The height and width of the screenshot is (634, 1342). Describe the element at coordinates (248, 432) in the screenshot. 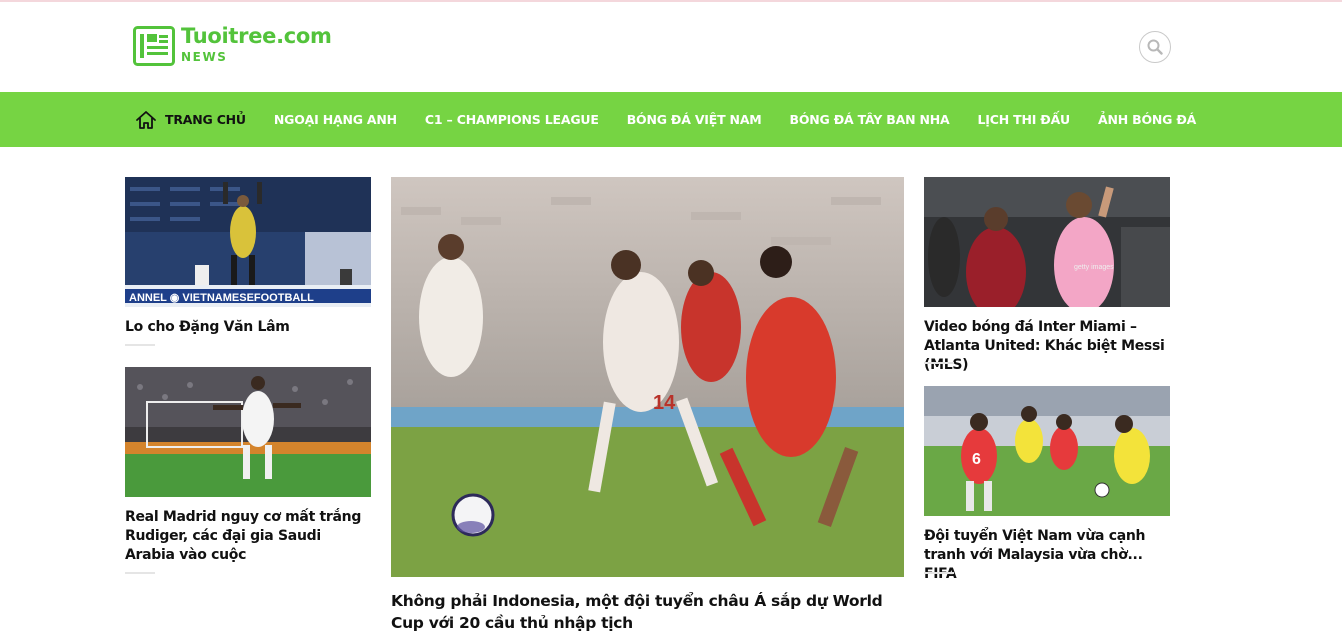

I see `article-image-left-bottom` at that location.